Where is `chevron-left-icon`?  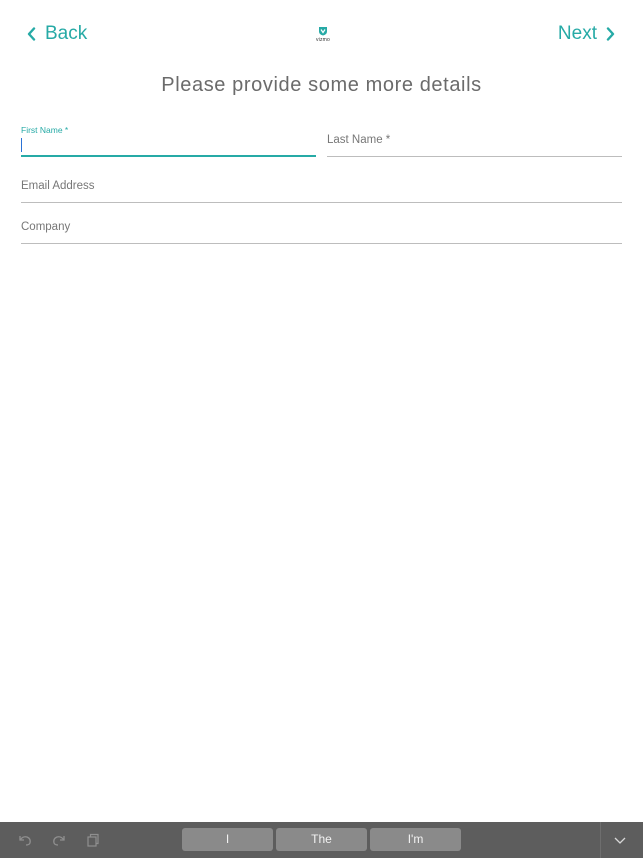 chevron-left-icon is located at coordinates (31, 34).